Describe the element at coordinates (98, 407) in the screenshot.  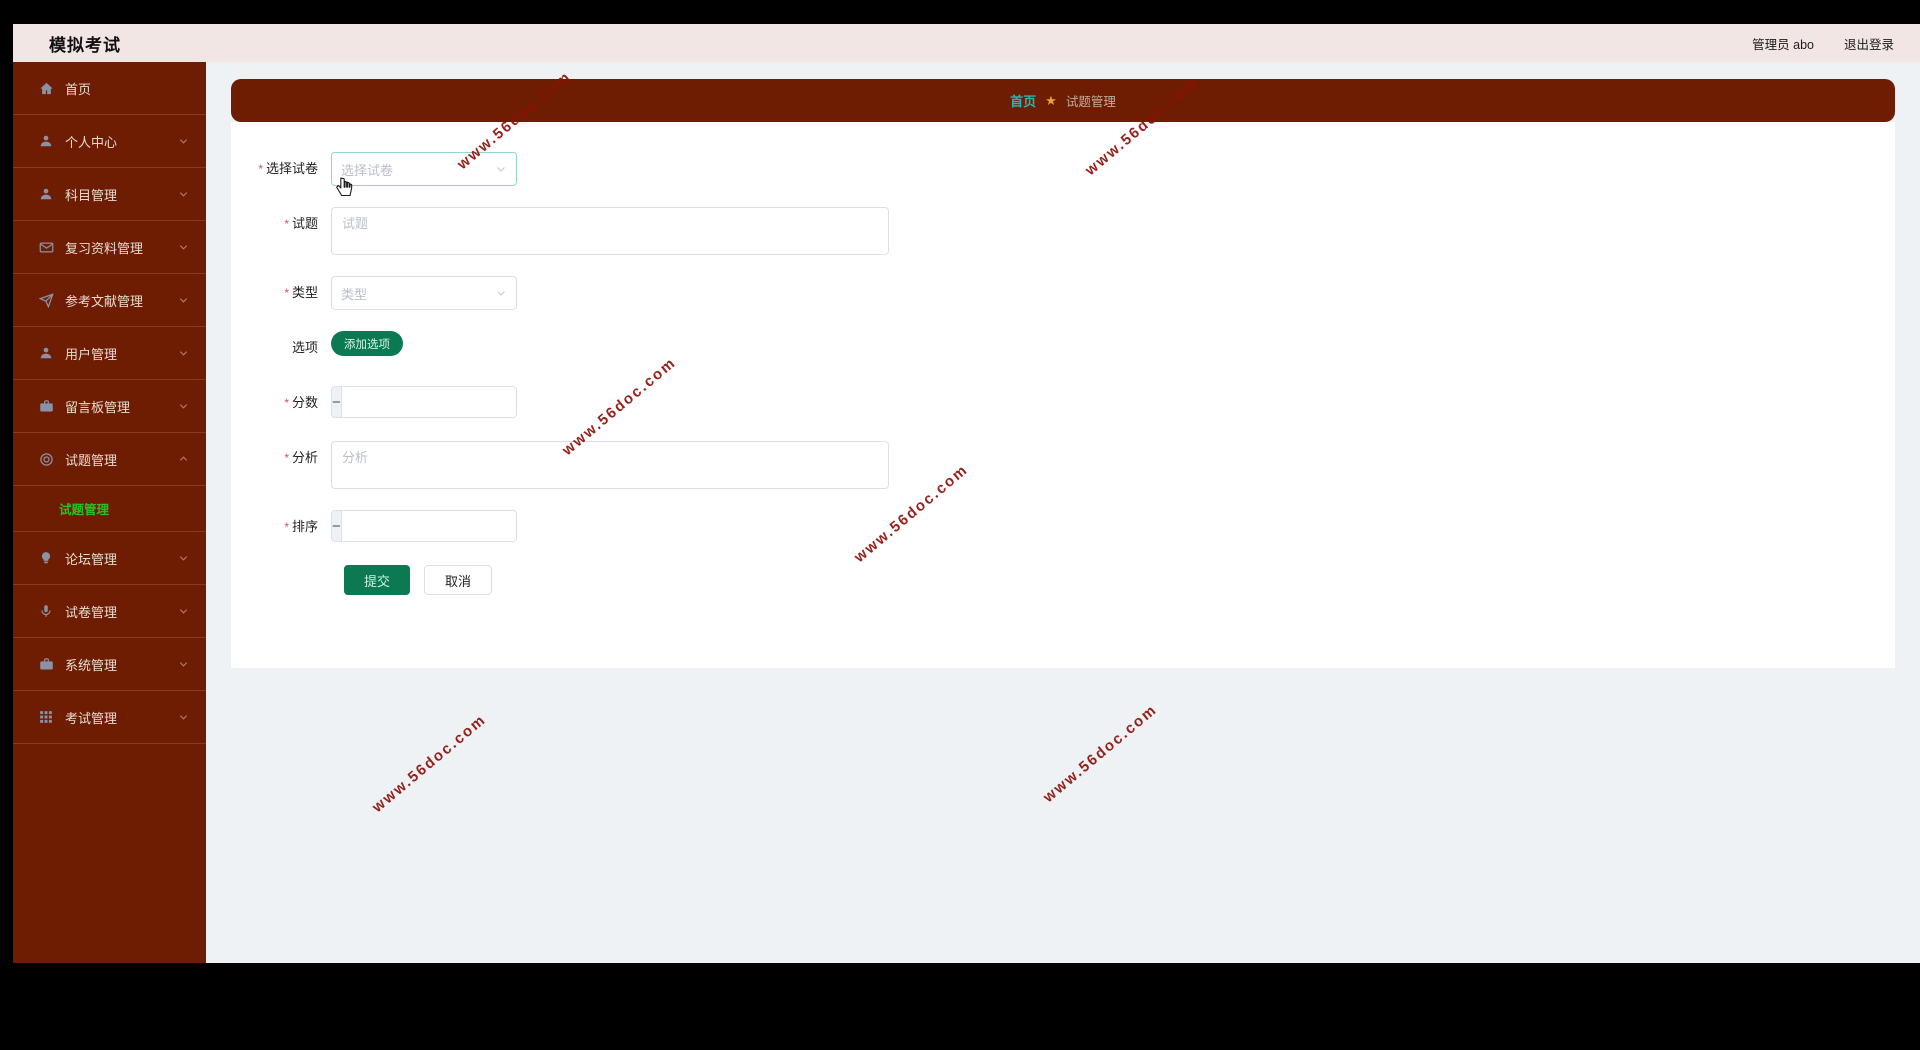
I see `sidebar-label-message-board-manage: 留言板管理` at that location.